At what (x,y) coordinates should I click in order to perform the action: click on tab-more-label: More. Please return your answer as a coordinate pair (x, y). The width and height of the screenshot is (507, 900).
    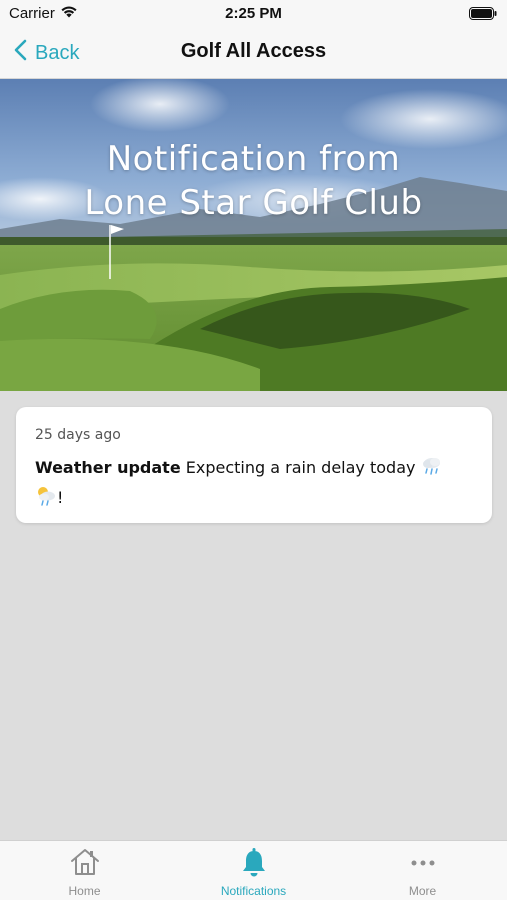
    Looking at the image, I should click on (422, 891).